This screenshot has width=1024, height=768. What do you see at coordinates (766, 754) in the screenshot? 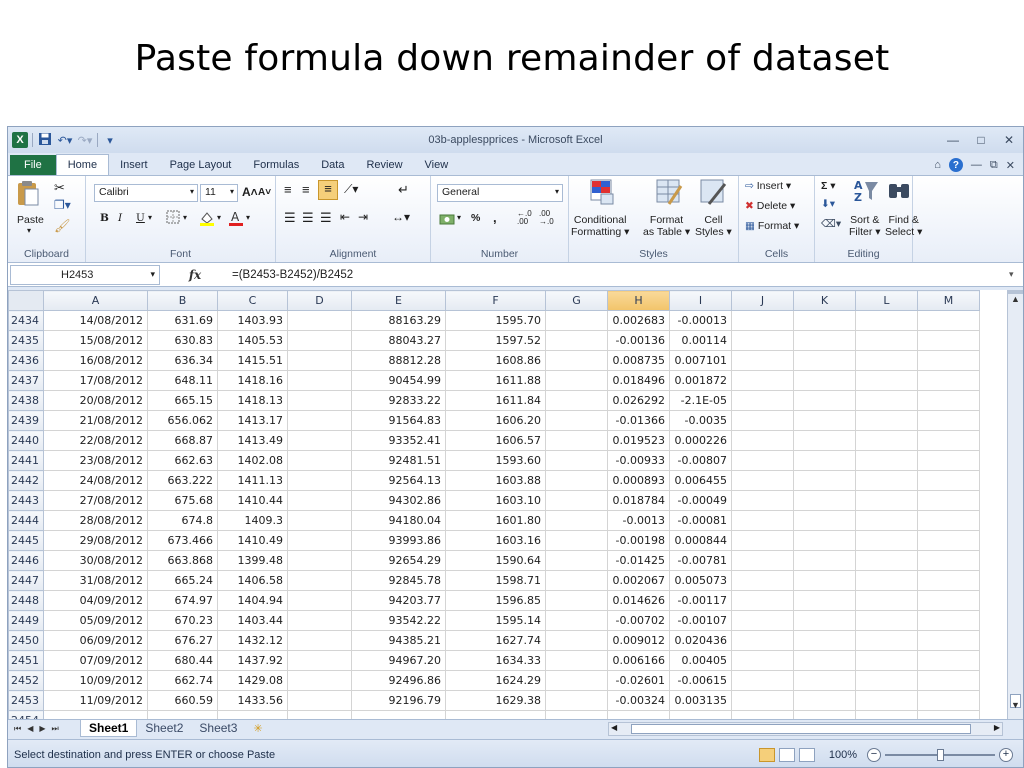
I see `normal-view-button` at bounding box center [766, 754].